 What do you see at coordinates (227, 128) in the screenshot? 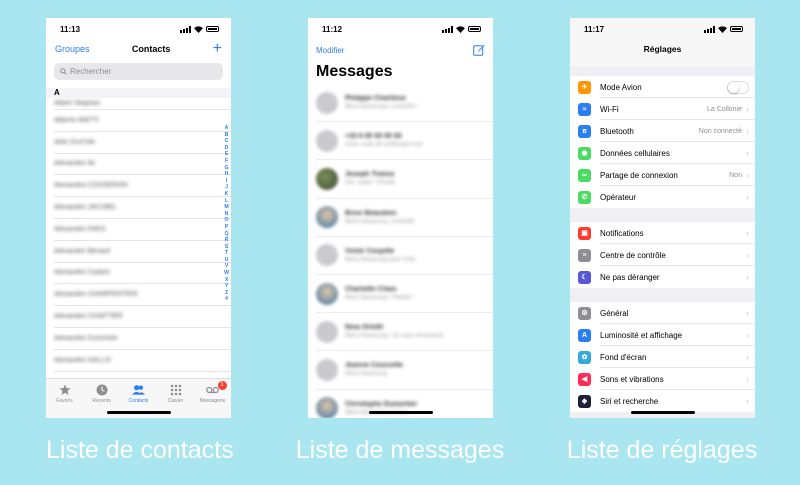
I see `index-letter: A` at bounding box center [227, 128].